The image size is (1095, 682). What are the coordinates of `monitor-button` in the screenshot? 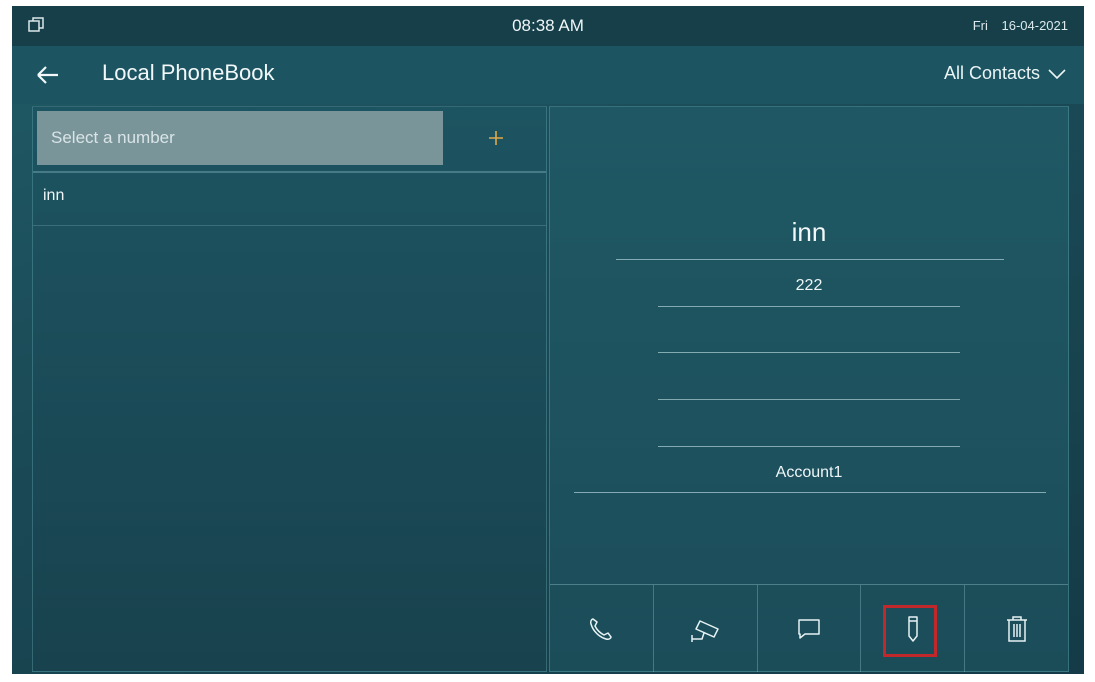 It's located at (704, 628).